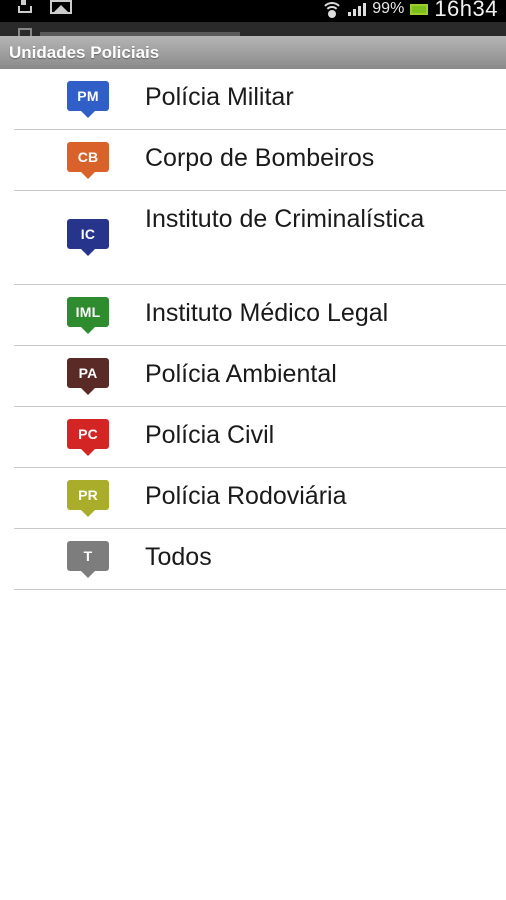  Describe the element at coordinates (241, 374) in the screenshot. I see `list-item-label: Polícia Ambiental` at that location.